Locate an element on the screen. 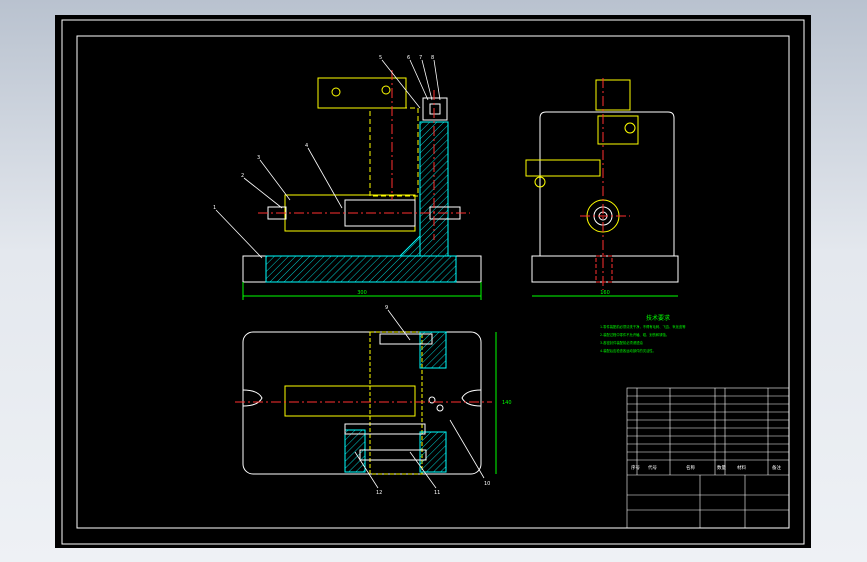 The width and height of the screenshot is (867, 562). dimension-plan-height: 140 is located at coordinates (507, 403).